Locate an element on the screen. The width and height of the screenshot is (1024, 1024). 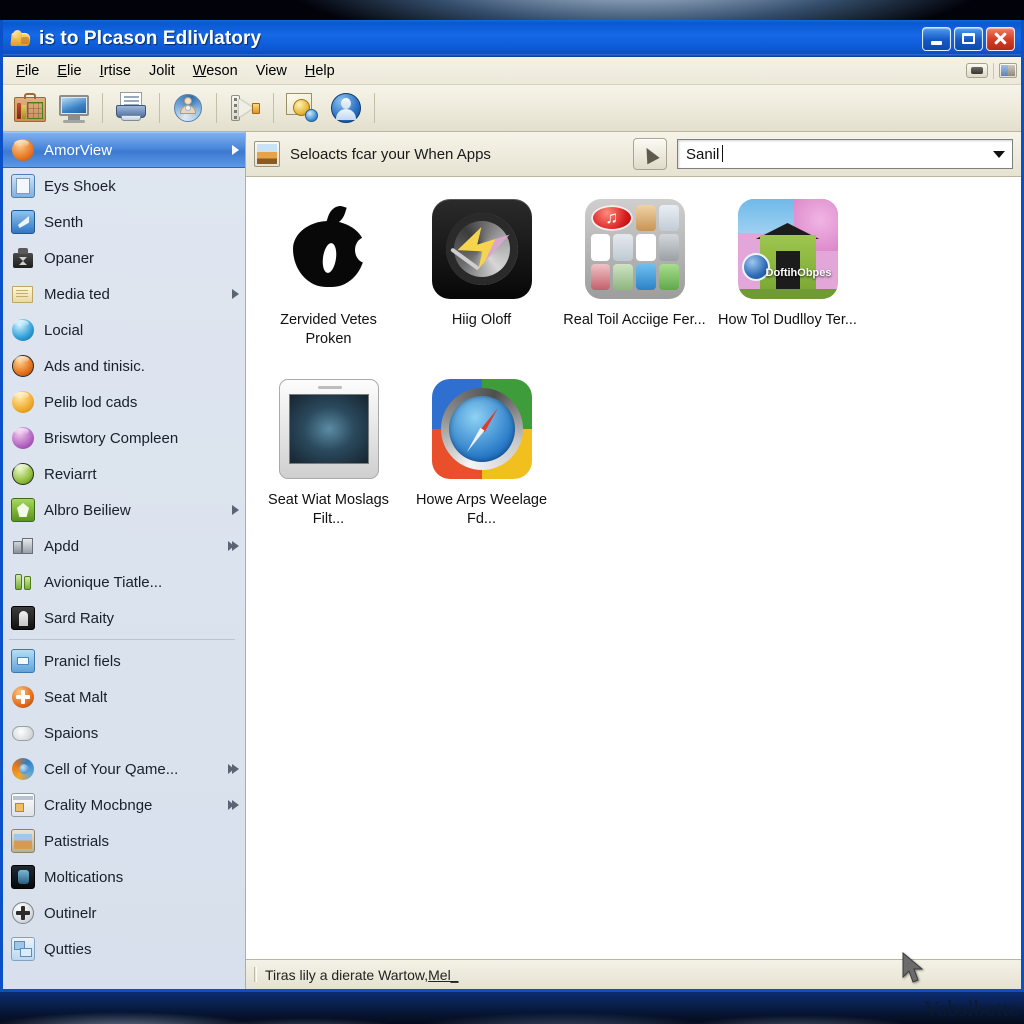
menu-item-jolit: Jolit is located at coordinates (162, 71).